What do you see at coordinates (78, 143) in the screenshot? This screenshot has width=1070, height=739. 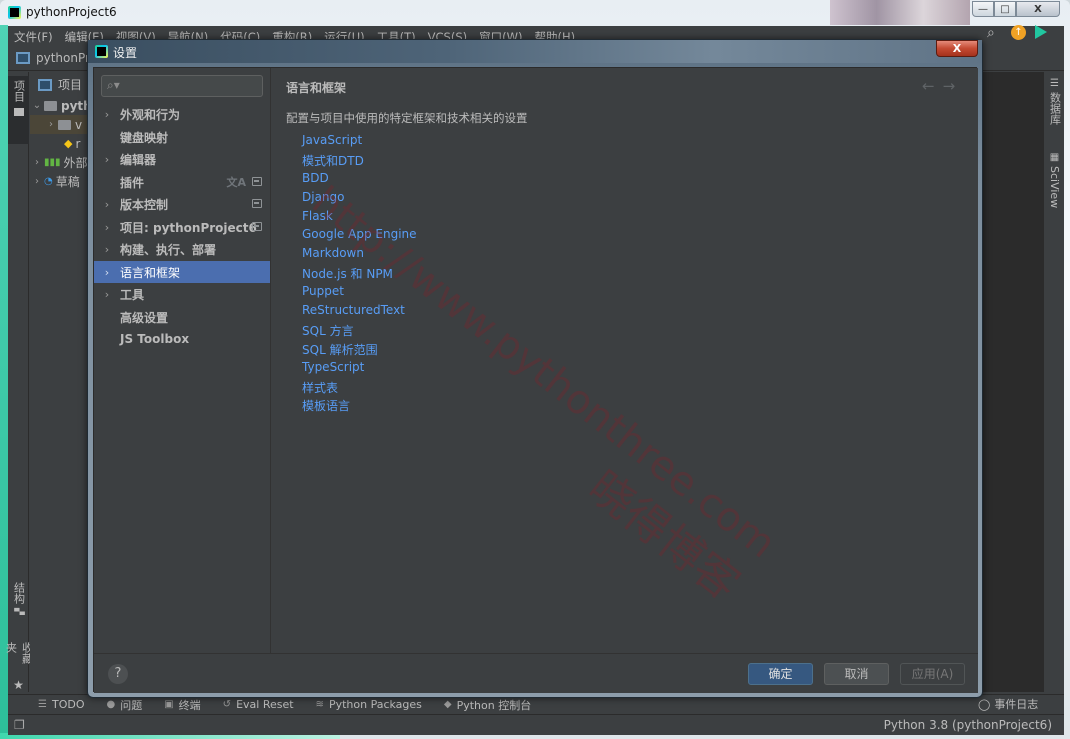 I see `tree-item-label: r` at bounding box center [78, 143].